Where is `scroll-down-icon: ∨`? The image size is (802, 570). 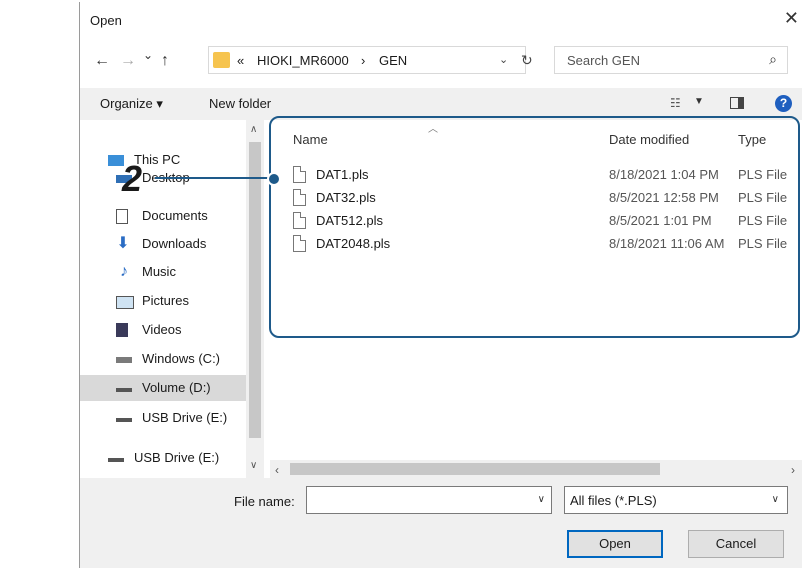 scroll-down-icon: ∨ is located at coordinates (253, 465).